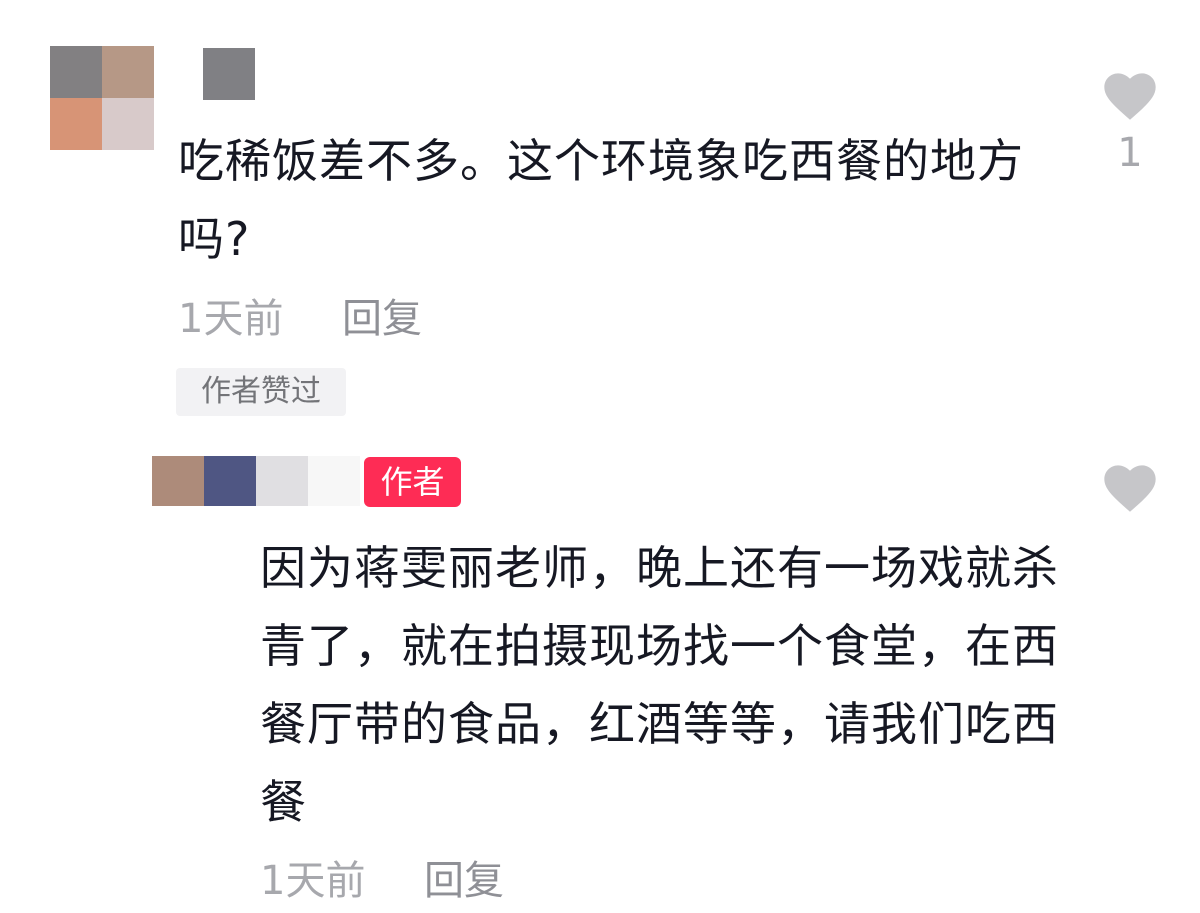  What do you see at coordinates (261, 392) in the screenshot?
I see `author-liked-badge: 作者赞过` at bounding box center [261, 392].